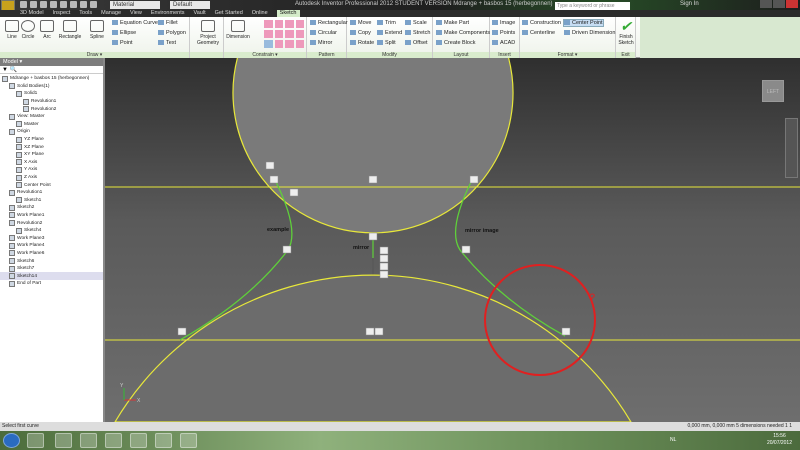 The image size is (800, 450). Describe the element at coordinates (51, 261) in the screenshot. I see `tree-item: Sketch6` at that location.